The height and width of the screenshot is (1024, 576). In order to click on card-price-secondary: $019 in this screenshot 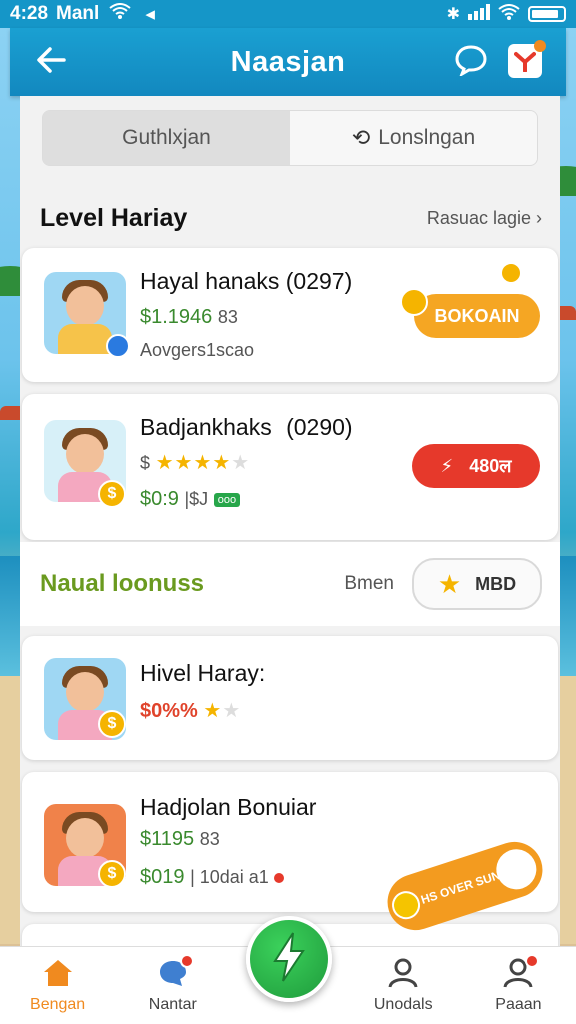, I will do `click(162, 877)`.